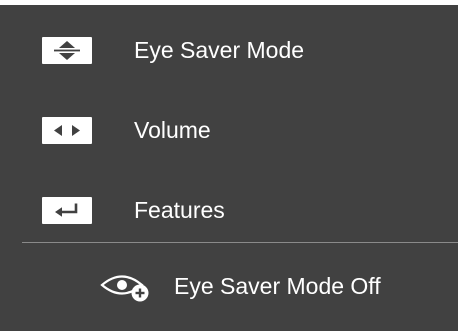  What do you see at coordinates (126, 130) in the screenshot?
I see `menu-item-volume: Volume` at bounding box center [126, 130].